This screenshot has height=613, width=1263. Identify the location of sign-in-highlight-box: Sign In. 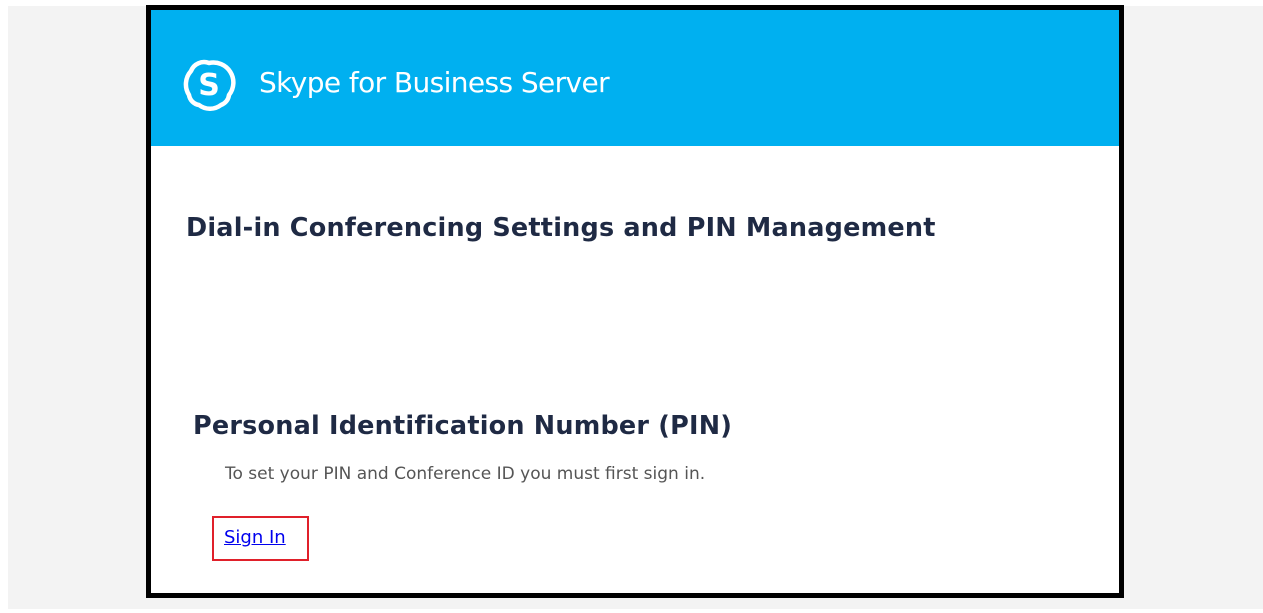
(260, 538).